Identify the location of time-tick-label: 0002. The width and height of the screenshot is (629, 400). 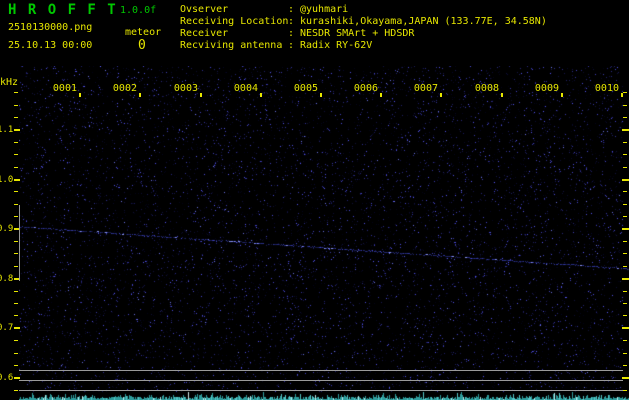
(124, 88).